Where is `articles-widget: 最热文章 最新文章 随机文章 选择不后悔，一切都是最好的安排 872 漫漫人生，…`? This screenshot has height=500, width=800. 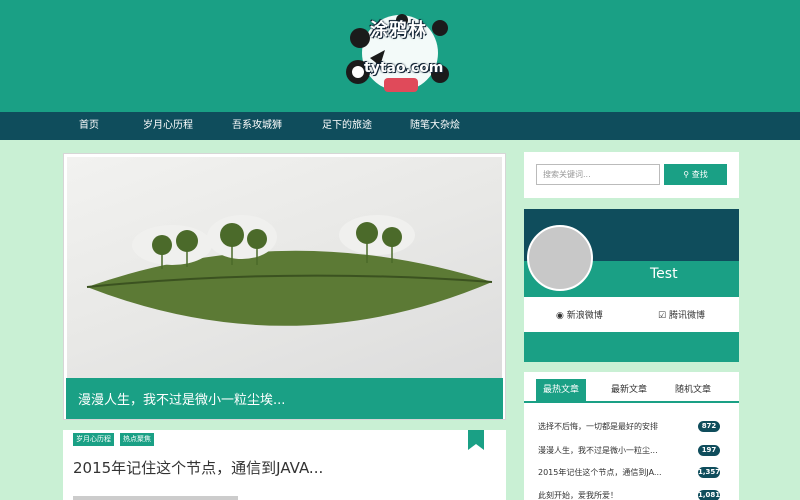
articles-widget: 最热文章 最新文章 随机文章 选择不后悔，一切都是最好的安排 872 漫漫人生，… is located at coordinates (631, 436).